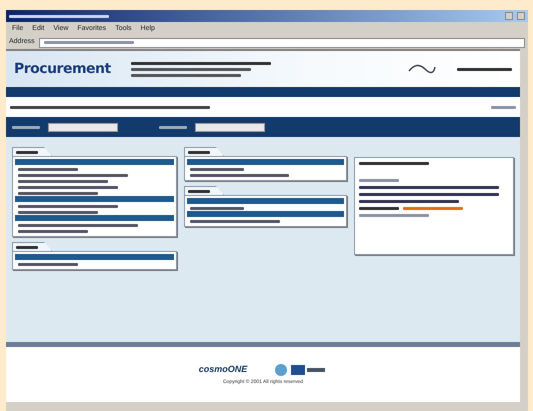 Image resolution: width=533 pixels, height=411 pixels. I want to click on brand-logo: cosmoONE, so click(223, 369).